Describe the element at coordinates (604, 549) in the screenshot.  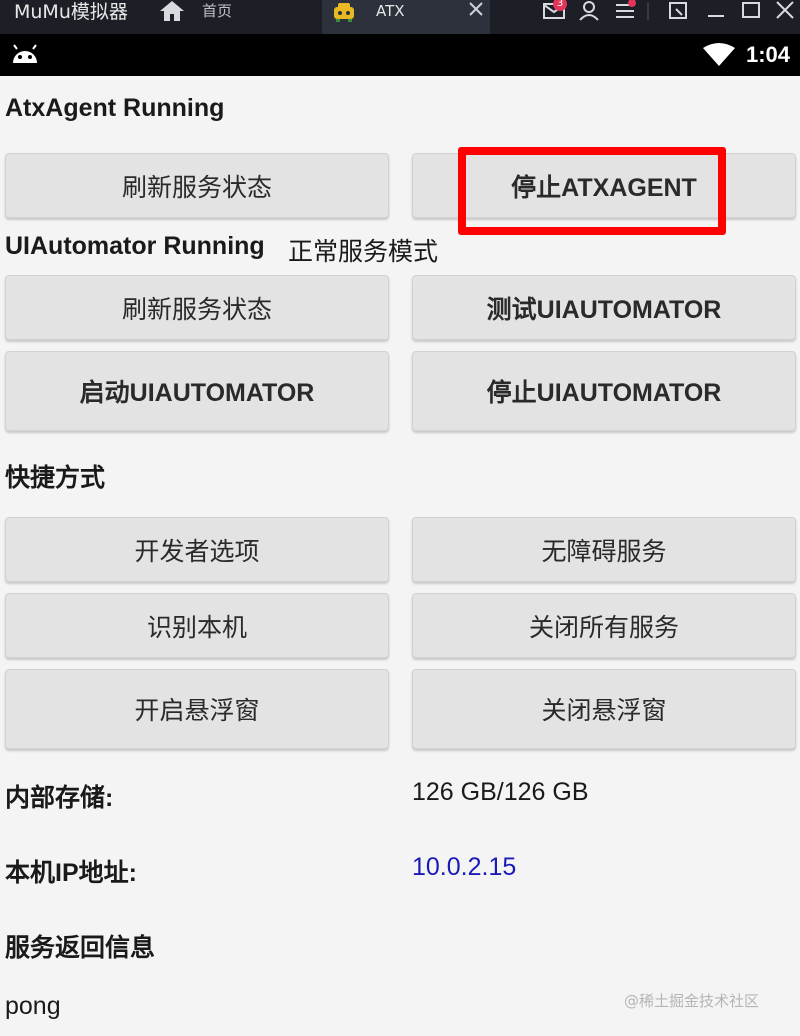
I see `accessibility-button: 无障碍服务` at that location.